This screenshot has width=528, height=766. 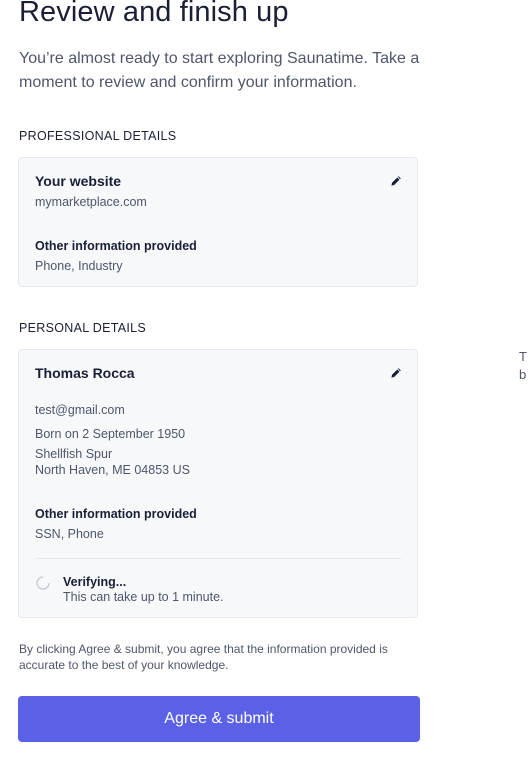 I want to click on verification-status-subtitle: This can take up to 1 minute., so click(x=143, y=597).